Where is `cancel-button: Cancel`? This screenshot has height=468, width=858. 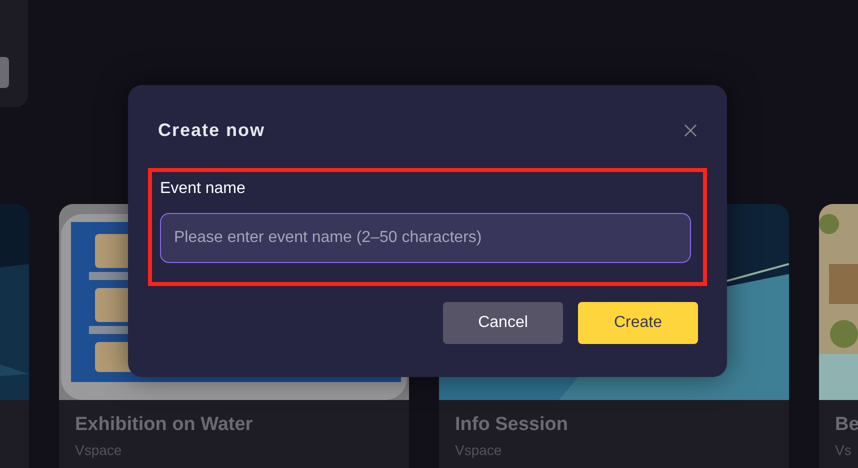 cancel-button: Cancel is located at coordinates (503, 323).